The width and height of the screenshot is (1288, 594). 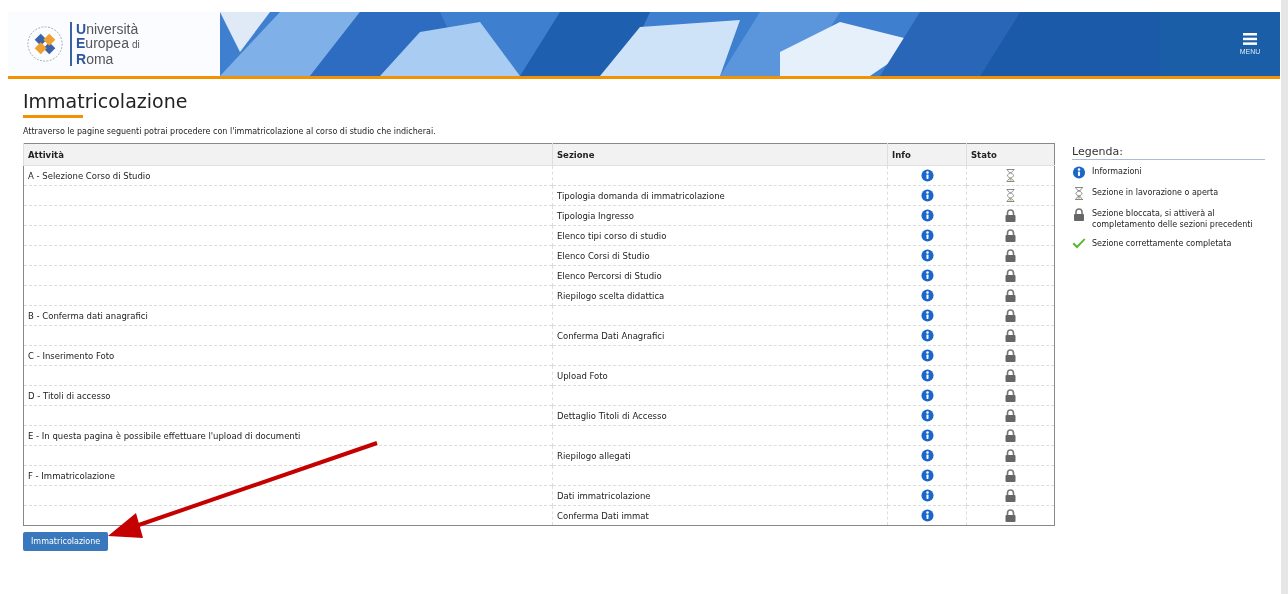 What do you see at coordinates (1284, 297) in the screenshot?
I see `scrollbar` at bounding box center [1284, 297].